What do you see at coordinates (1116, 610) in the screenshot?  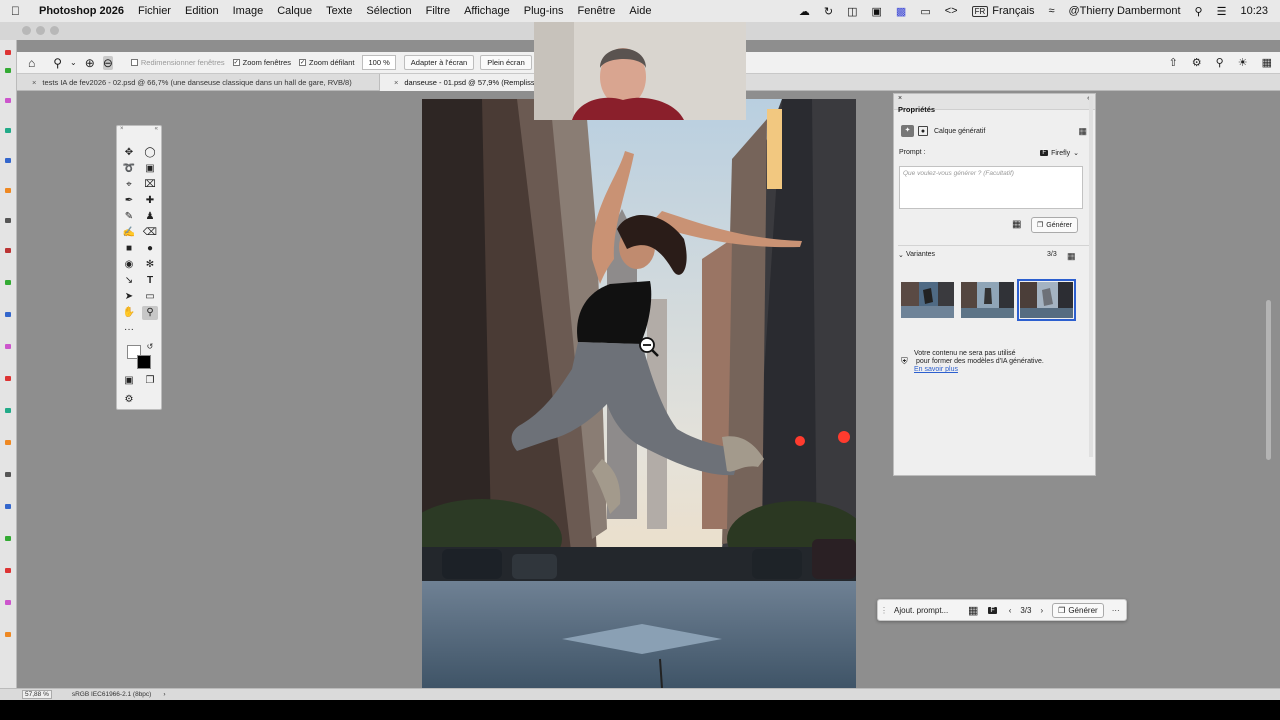 I see `more-options-icon: ···` at bounding box center [1116, 610].